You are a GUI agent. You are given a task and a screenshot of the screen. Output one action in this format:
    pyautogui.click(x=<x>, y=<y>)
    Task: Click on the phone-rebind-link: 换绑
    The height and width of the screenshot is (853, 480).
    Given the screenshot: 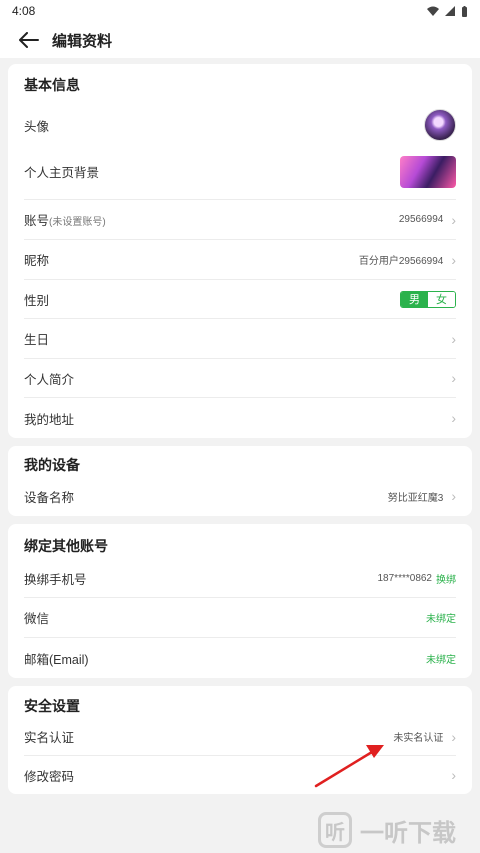 What is the action you would take?
    pyautogui.click(x=446, y=578)
    